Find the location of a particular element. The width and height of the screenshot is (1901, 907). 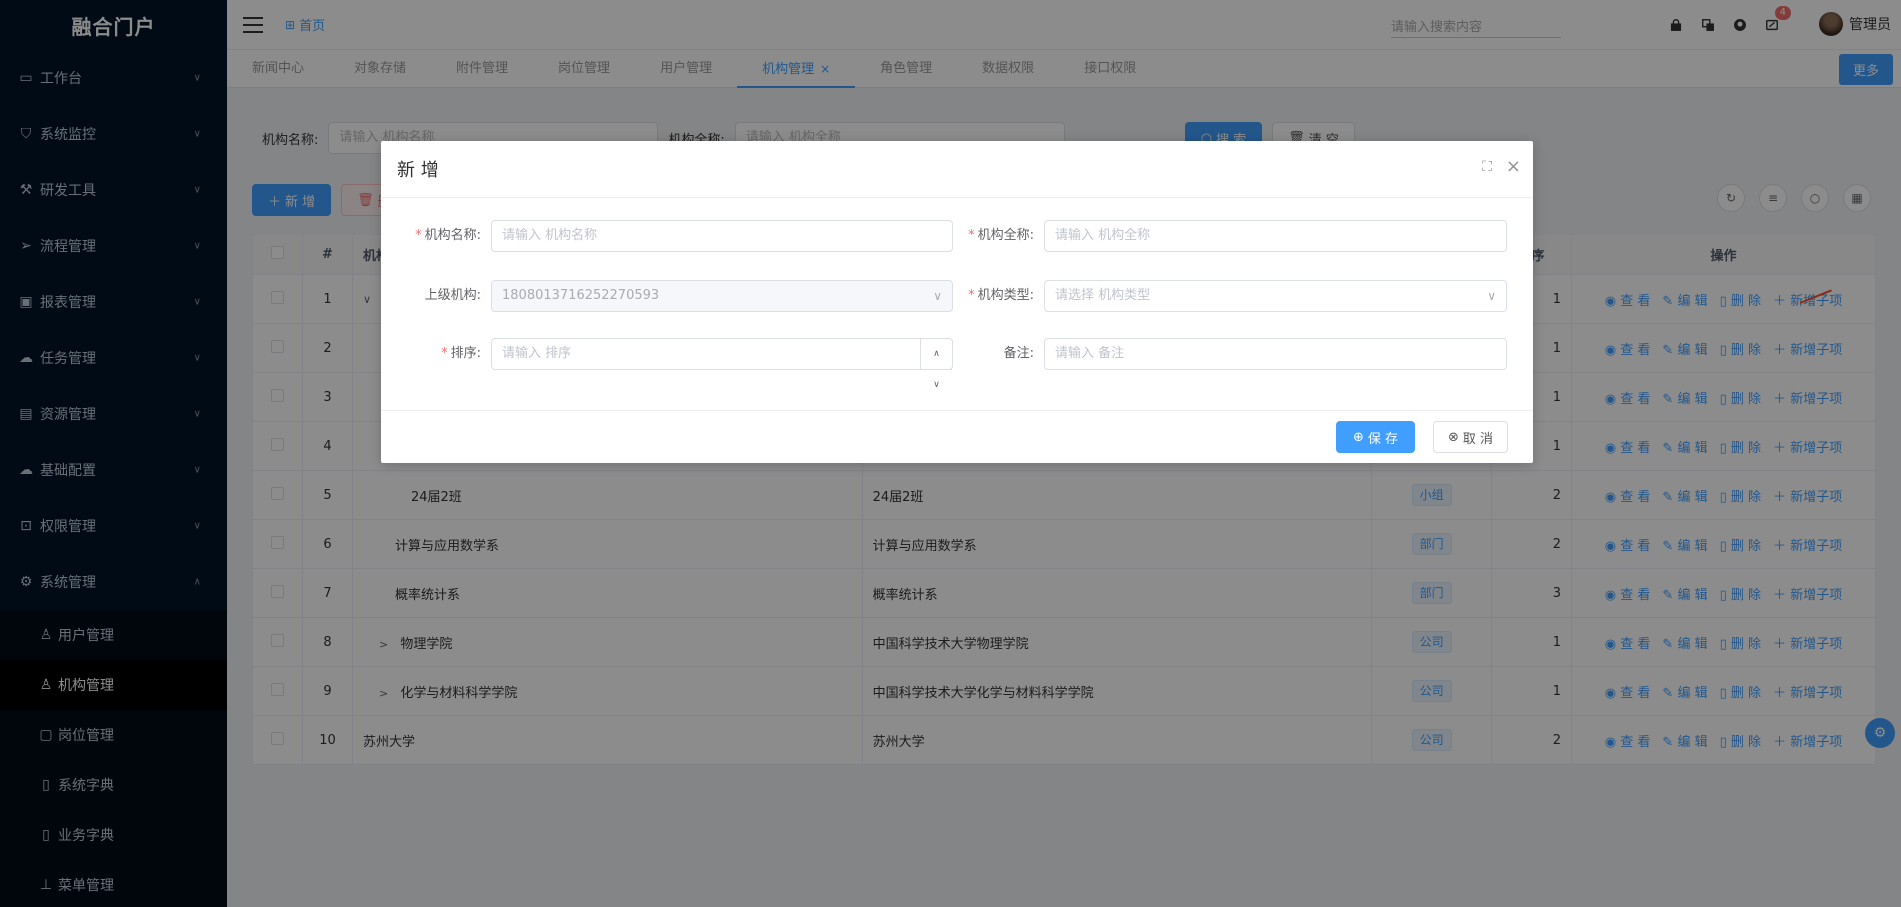

dialog-title: 新 增 is located at coordinates (418, 170).